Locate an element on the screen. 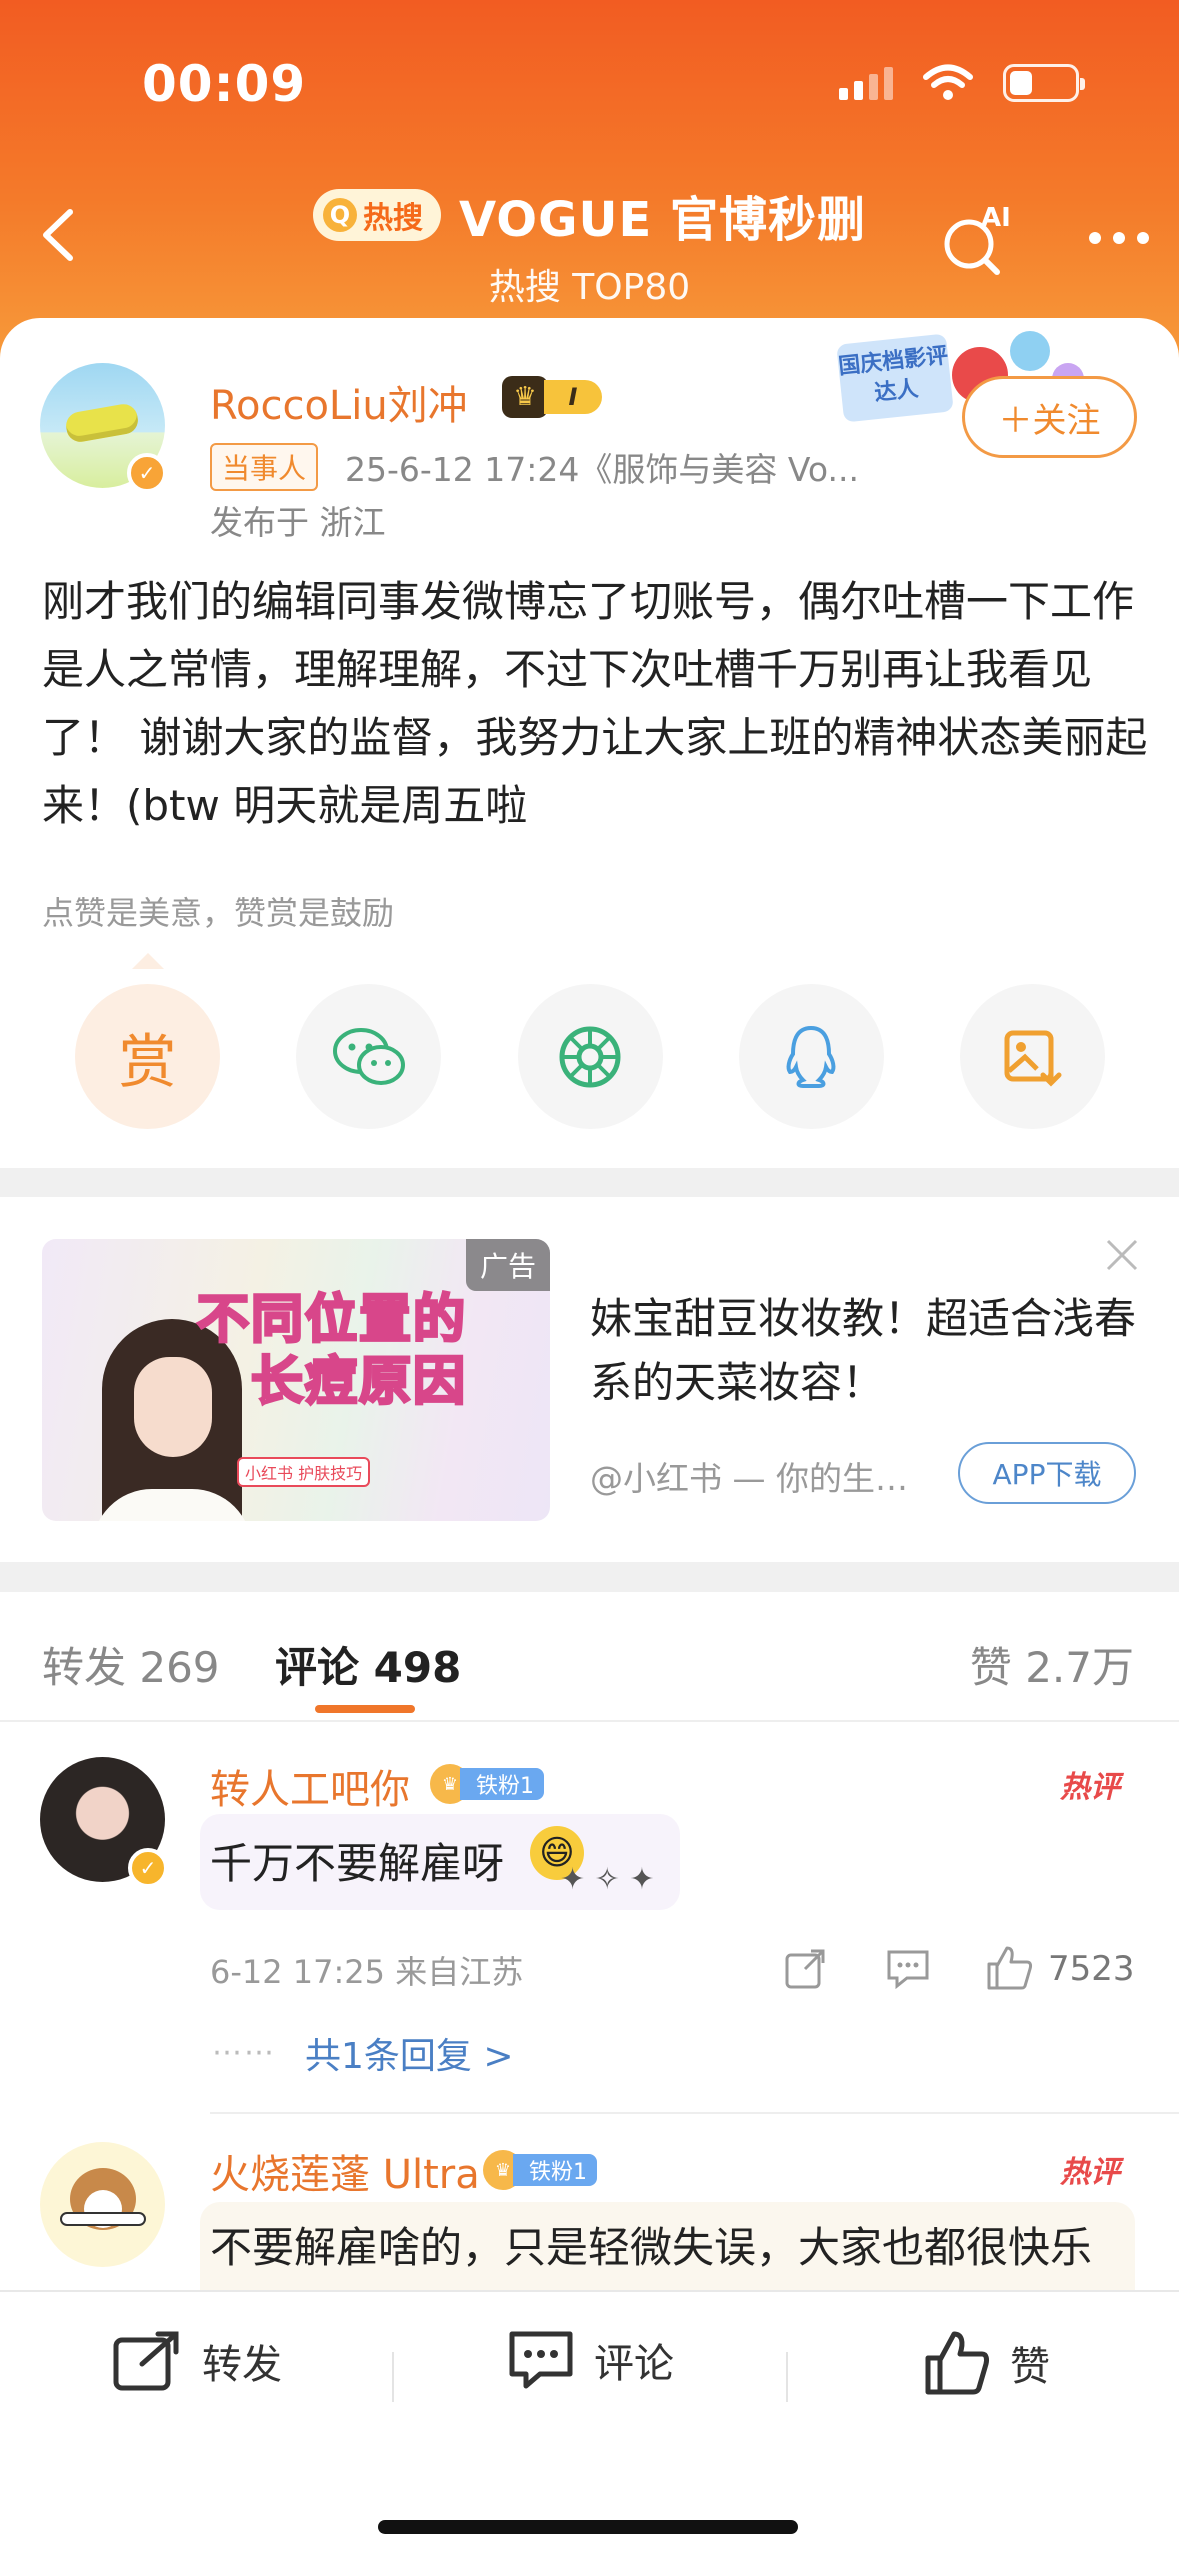 This screenshot has height=2556, width=1179. moments-share-button is located at coordinates (590, 1056).